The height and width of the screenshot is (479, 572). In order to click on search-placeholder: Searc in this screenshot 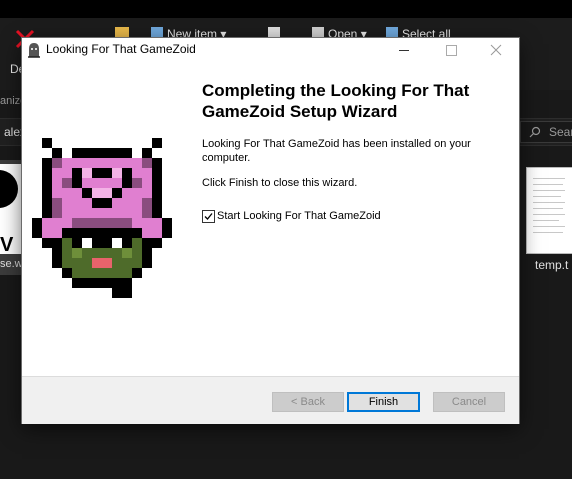, I will do `click(560, 132)`.